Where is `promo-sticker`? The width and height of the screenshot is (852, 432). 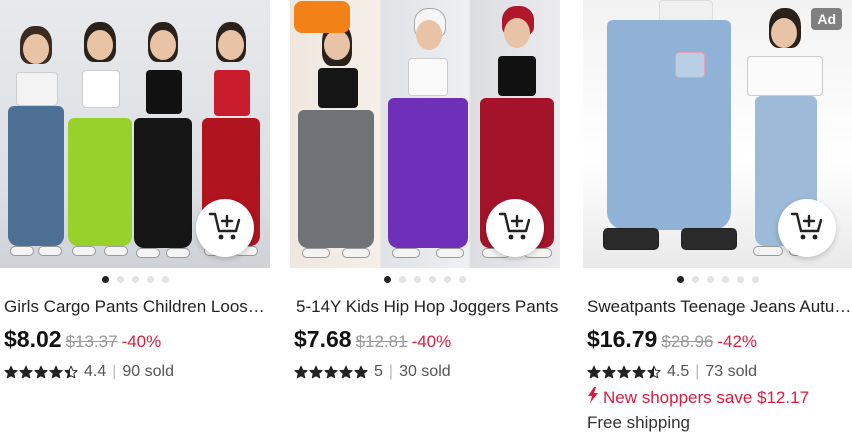 promo-sticker is located at coordinates (322, 17).